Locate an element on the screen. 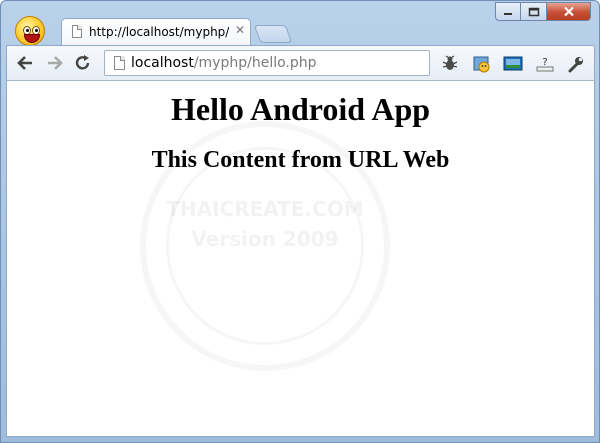 The height and width of the screenshot is (443, 600). url-path: /myphp/hello.php is located at coordinates (255, 63).